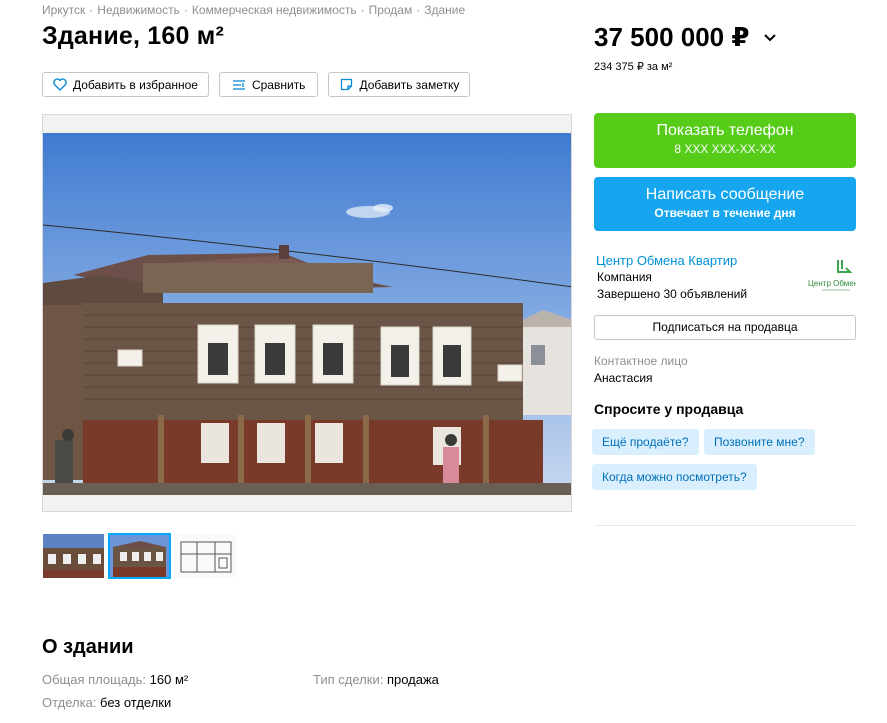 The image size is (887, 723). Describe the element at coordinates (669, 409) in the screenshot. I see `ask-seller-title: Спросите у продавца` at that location.